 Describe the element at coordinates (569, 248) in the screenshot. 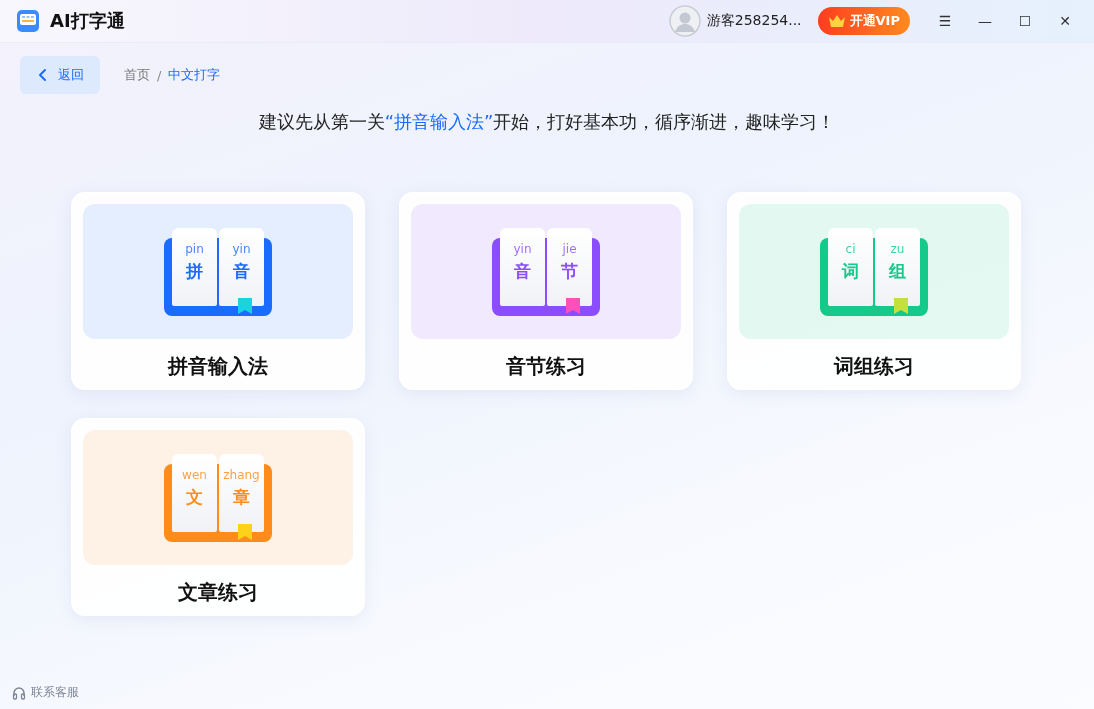

I see `pinyin-label: jie` at that location.